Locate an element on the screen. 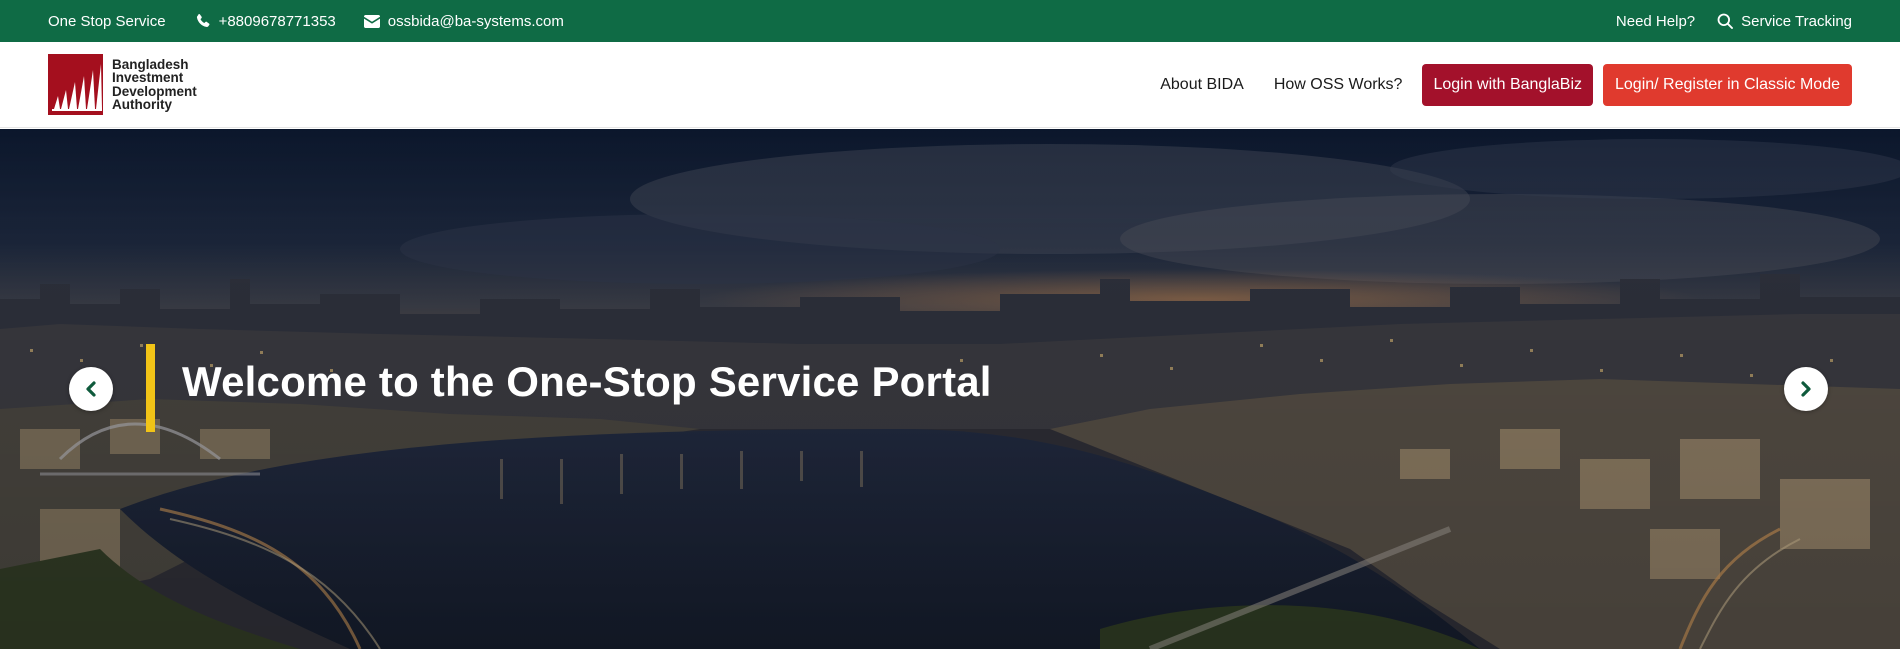 Image resolution: width=1900 pixels, height=662 pixels. envelope-icon is located at coordinates (371, 21).